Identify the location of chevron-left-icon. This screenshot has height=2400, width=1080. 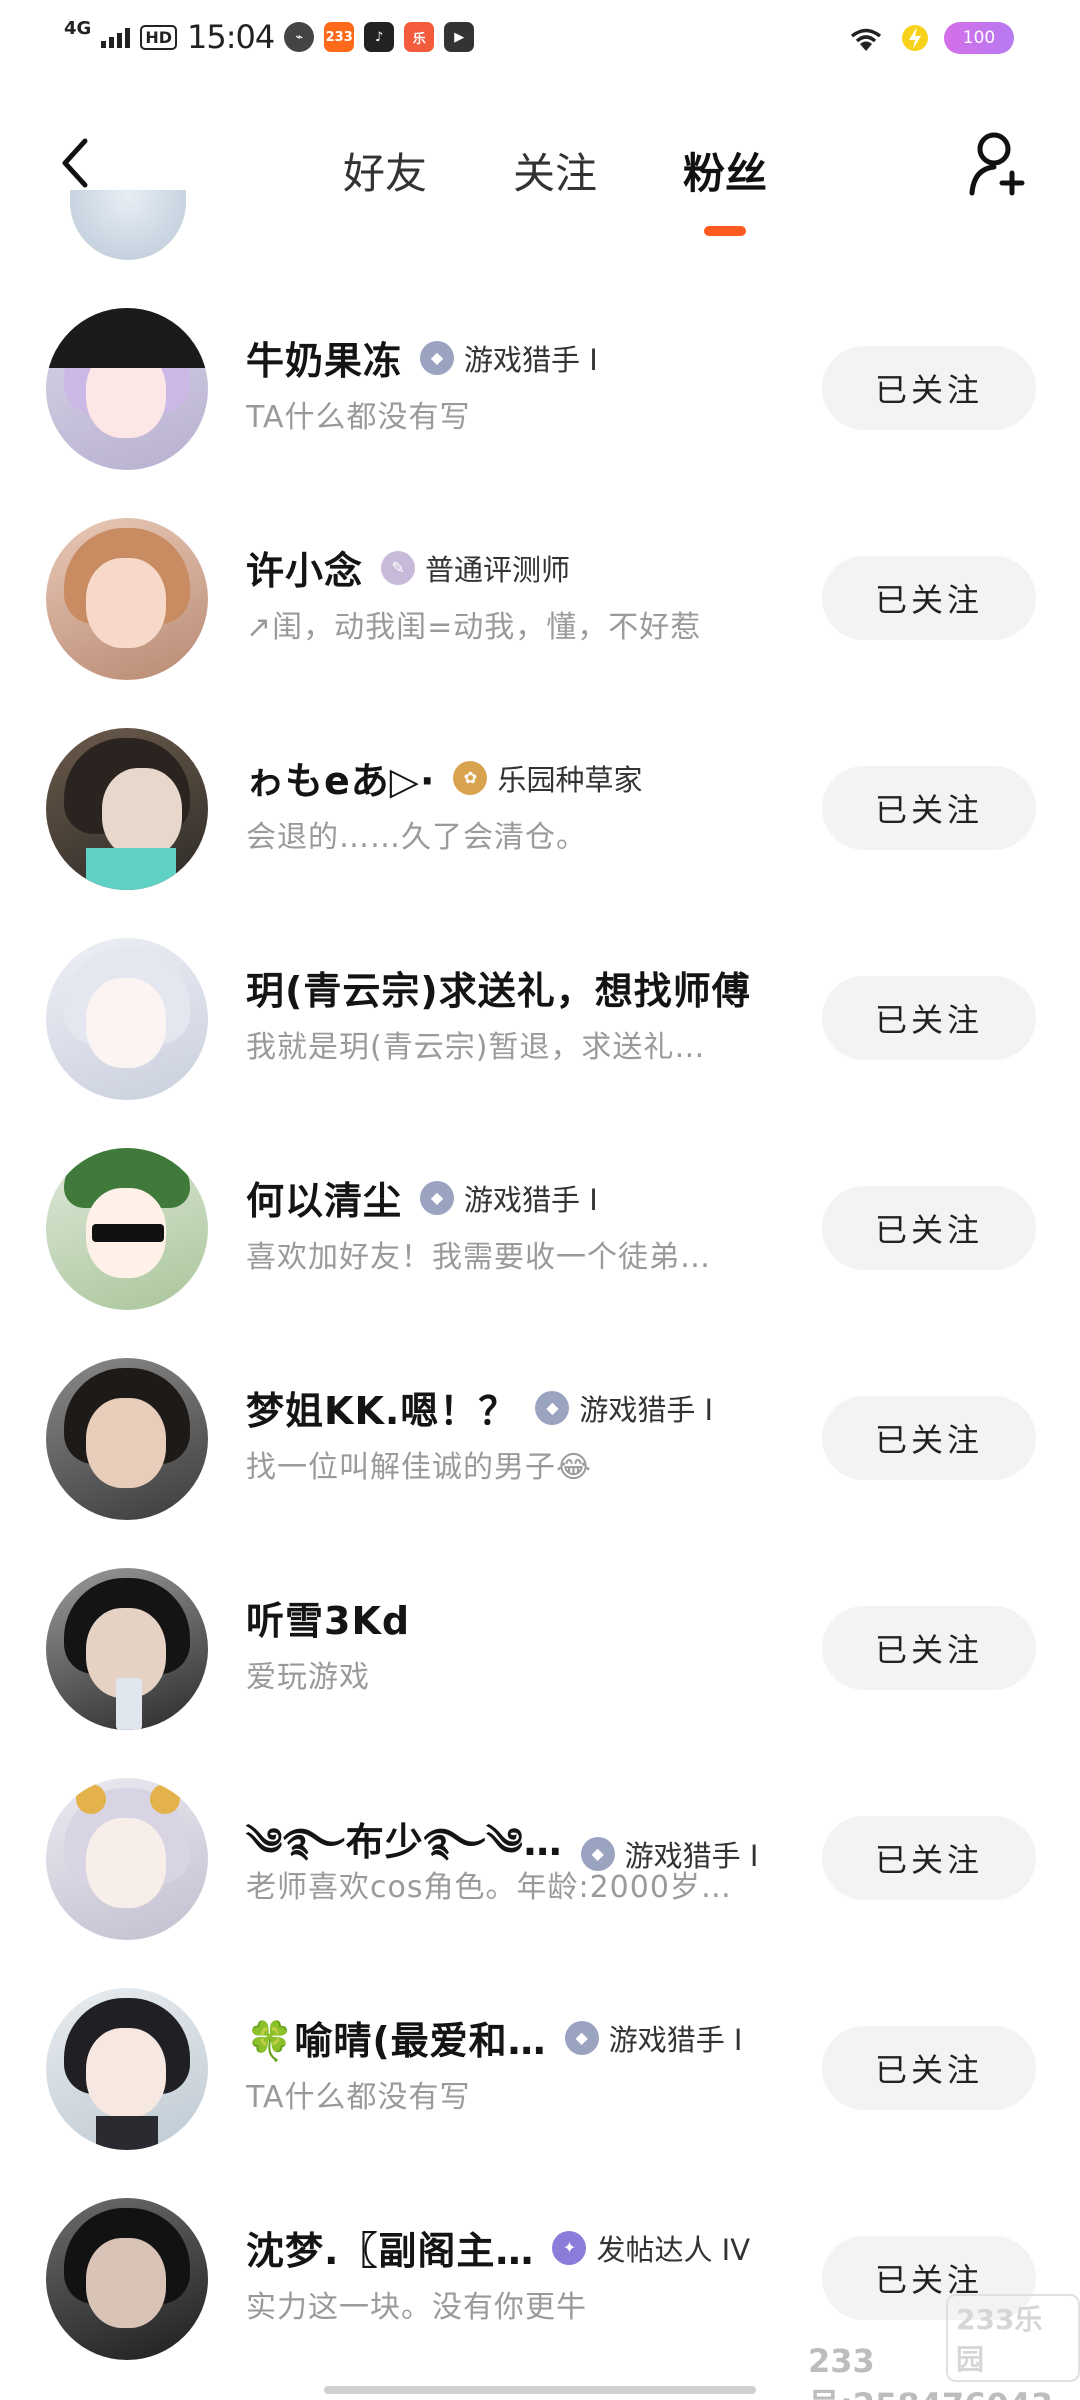
(75, 163).